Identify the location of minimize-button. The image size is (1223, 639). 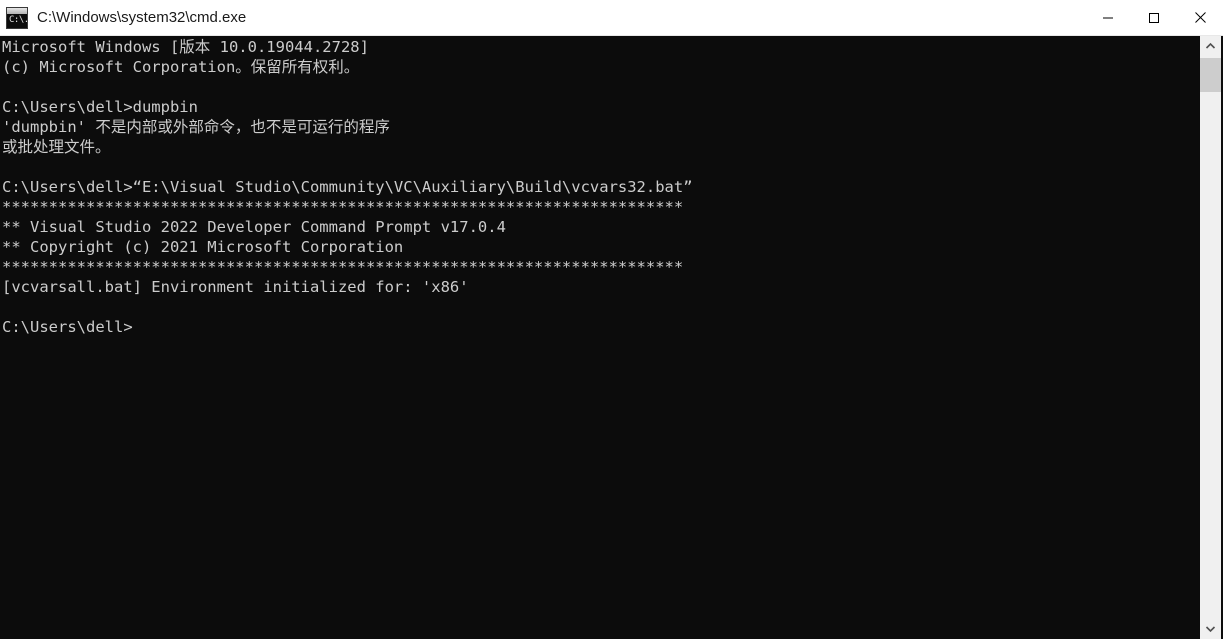
(1108, 18).